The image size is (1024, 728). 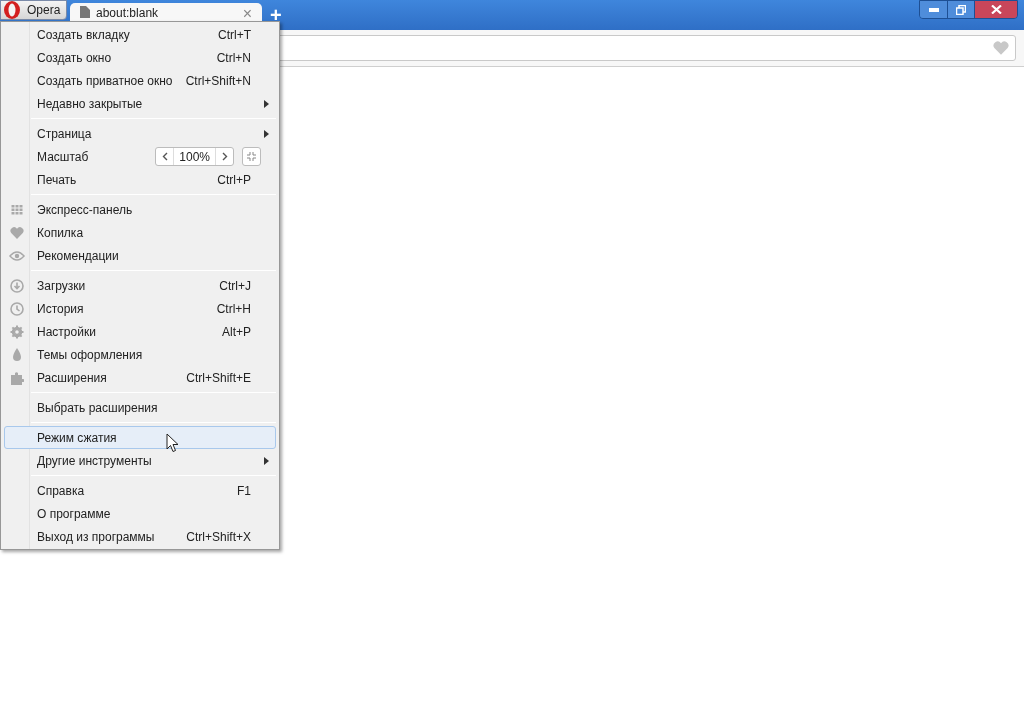 What do you see at coordinates (78, 256) in the screenshot?
I see `menu-item-label: Рекомендации` at bounding box center [78, 256].